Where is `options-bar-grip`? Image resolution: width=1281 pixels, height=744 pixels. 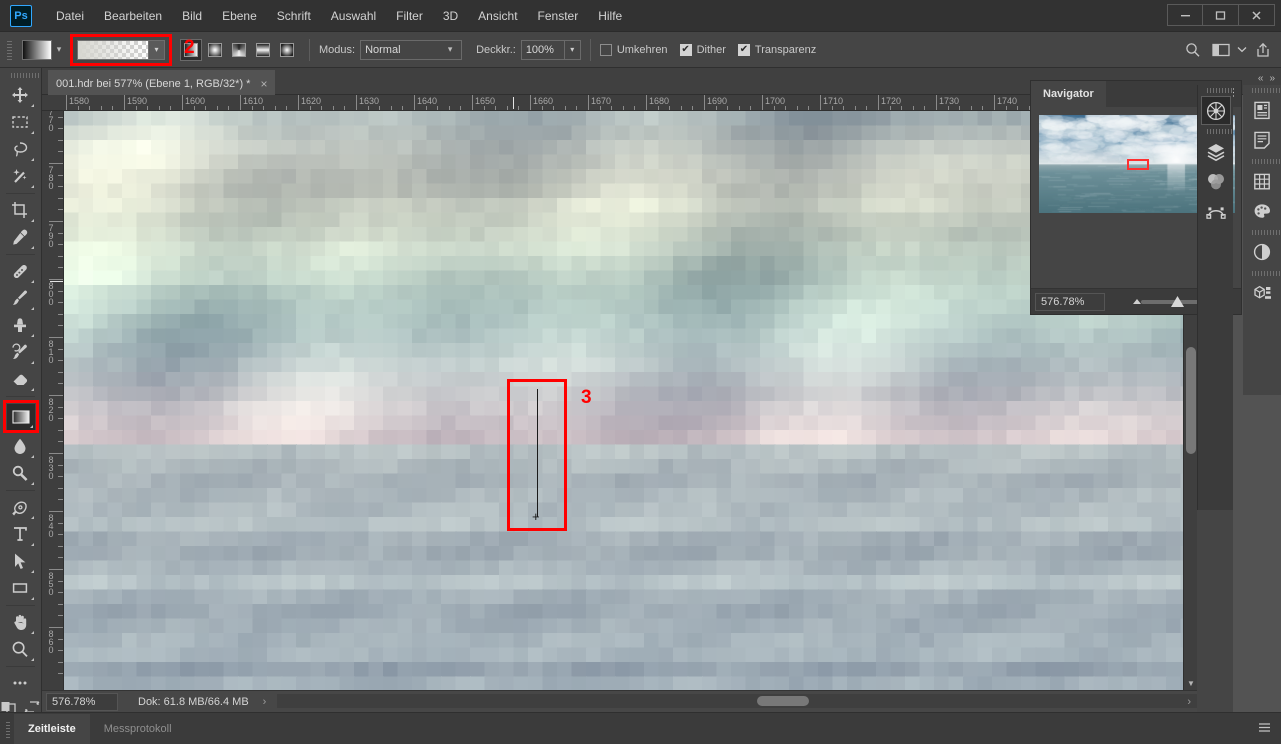
options-bar-grip is located at coordinates (10, 49).